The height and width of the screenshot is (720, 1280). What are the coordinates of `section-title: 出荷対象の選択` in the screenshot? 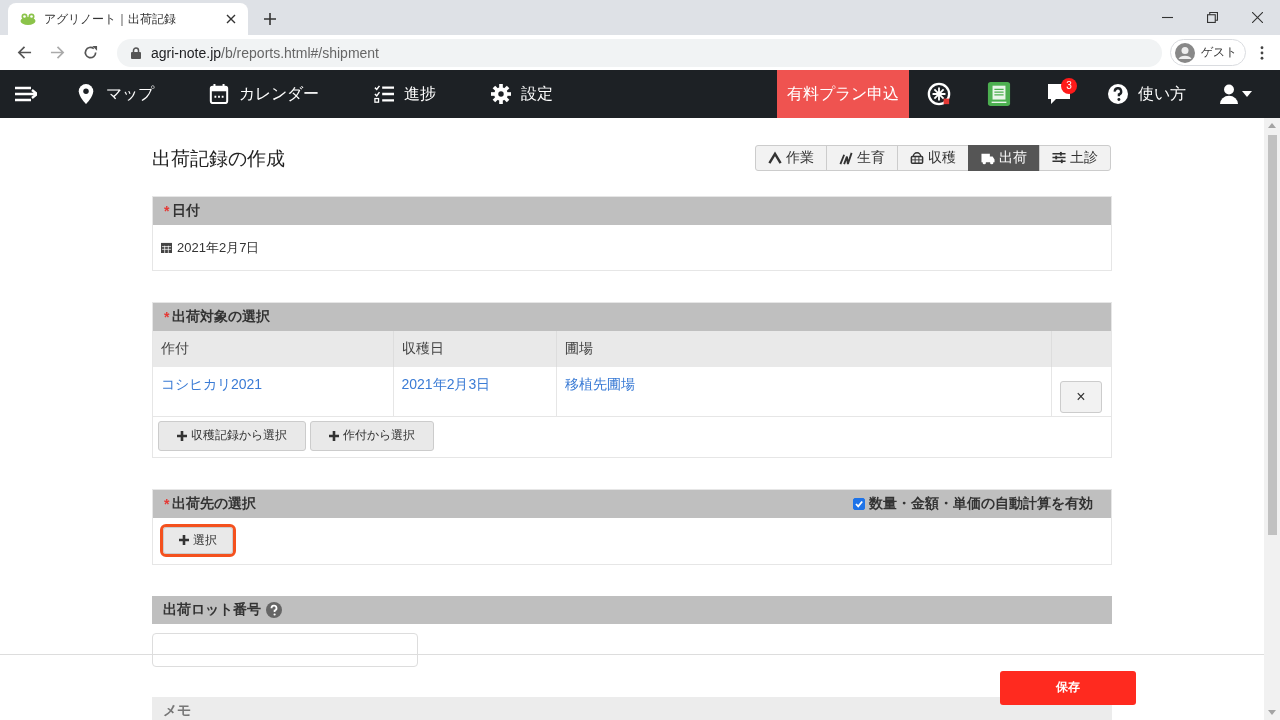 It's located at (221, 317).